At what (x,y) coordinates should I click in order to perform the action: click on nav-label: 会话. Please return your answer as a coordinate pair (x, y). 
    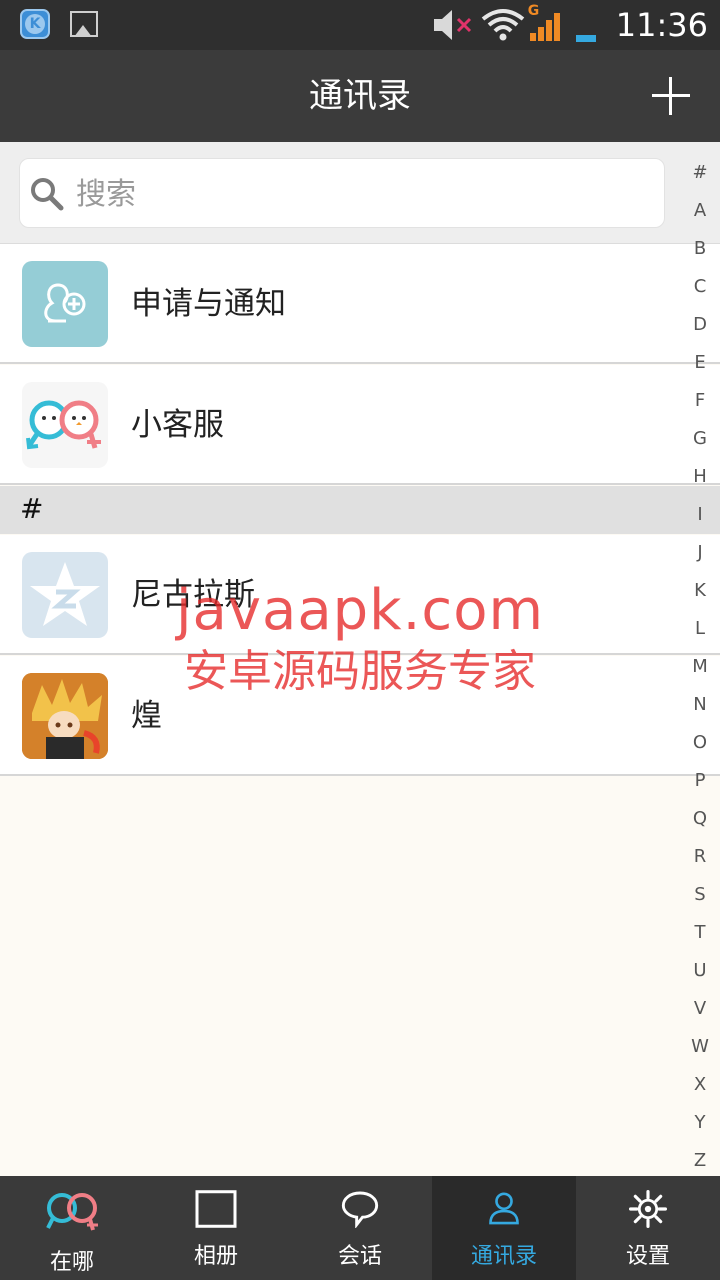
    Looking at the image, I should click on (359, 1256).